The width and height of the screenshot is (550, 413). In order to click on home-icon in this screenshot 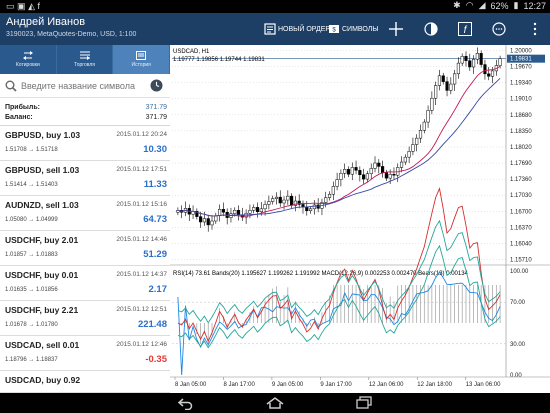, I will do `click(275, 403)`.